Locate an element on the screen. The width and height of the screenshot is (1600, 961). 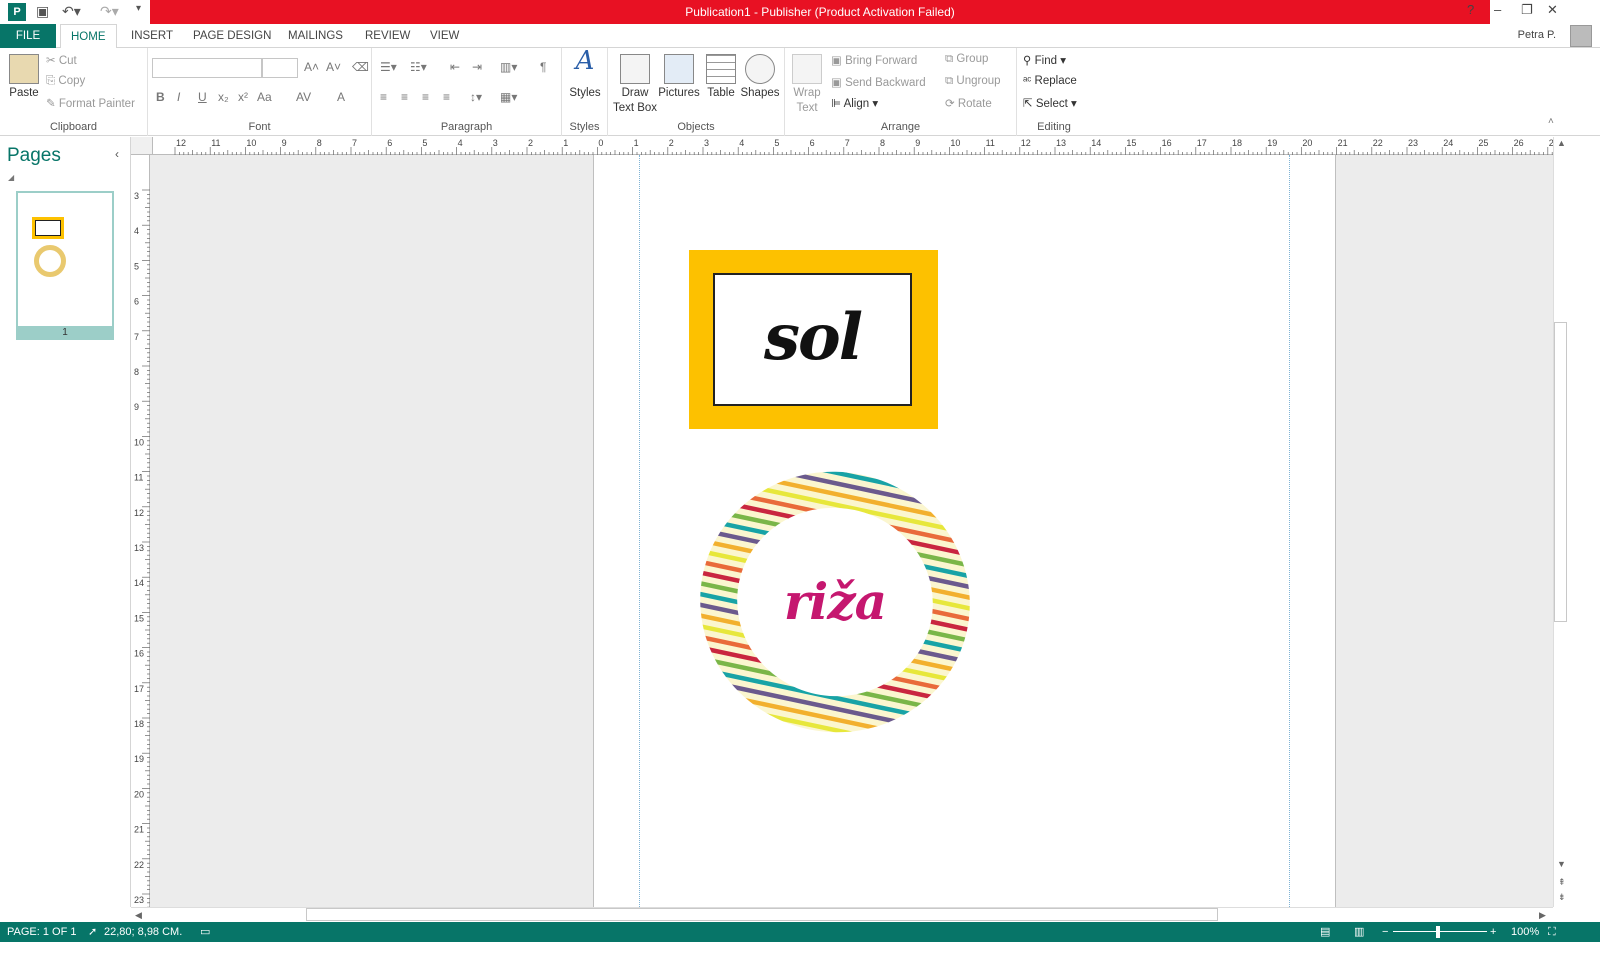
shrink-font-icon: A˅ is located at coordinates (333, 67).